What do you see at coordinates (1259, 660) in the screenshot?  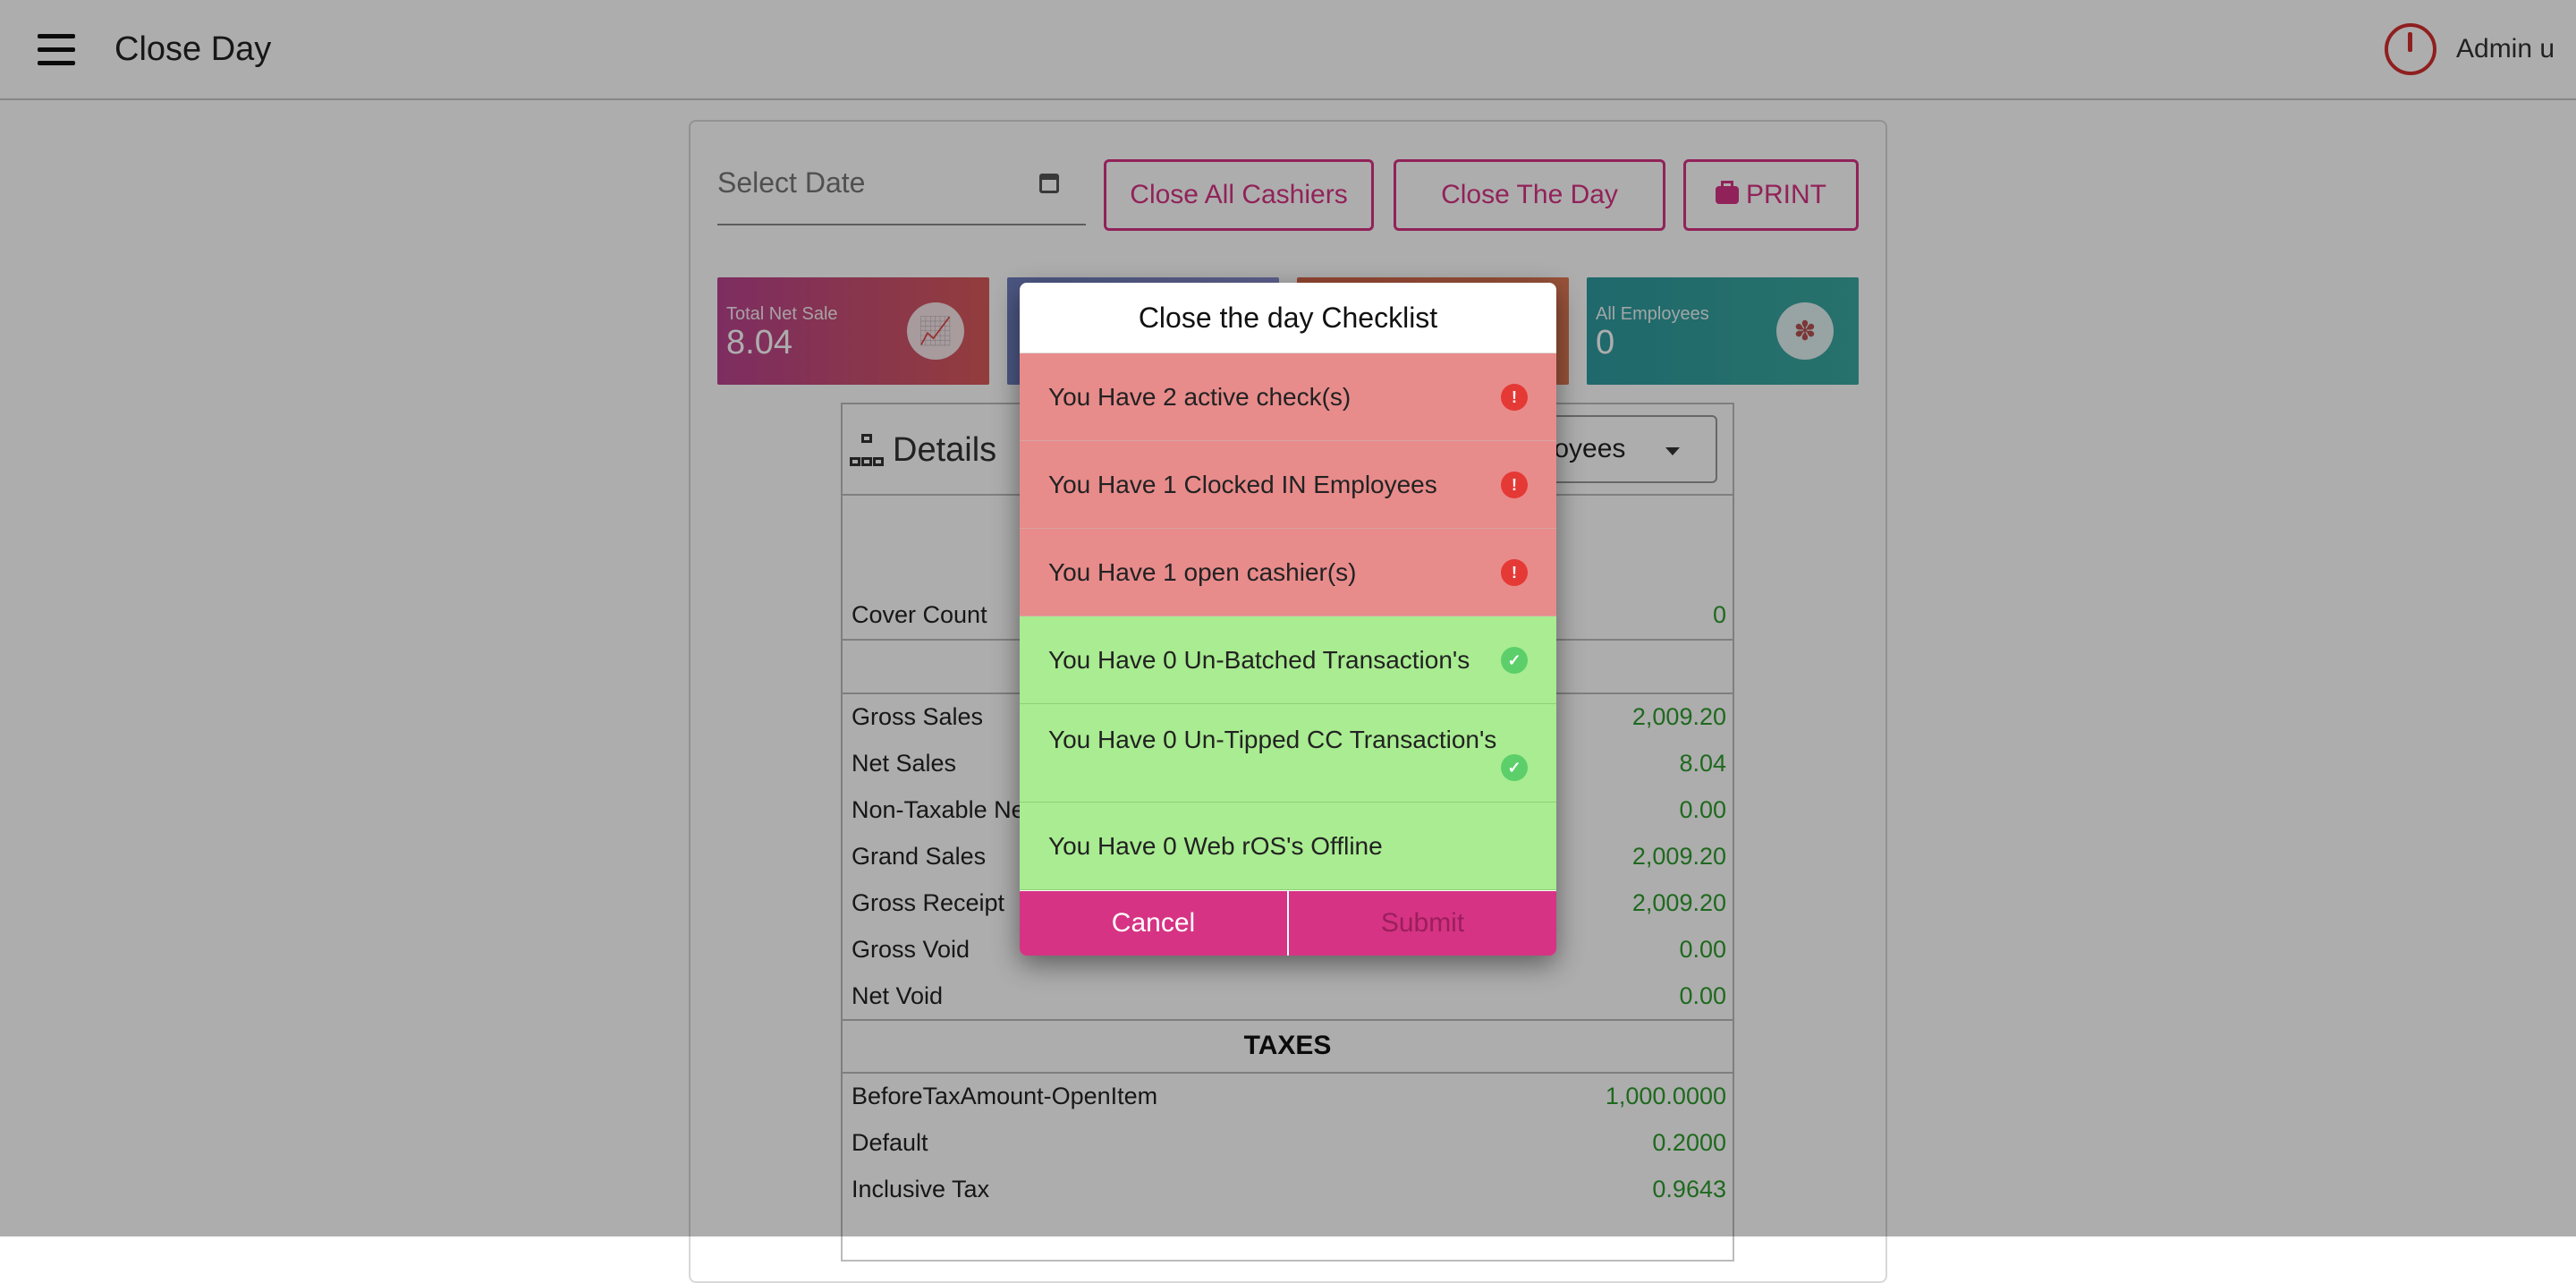 I see `checklist-item-text: You Have 0 Un-Batched Transaction's` at bounding box center [1259, 660].